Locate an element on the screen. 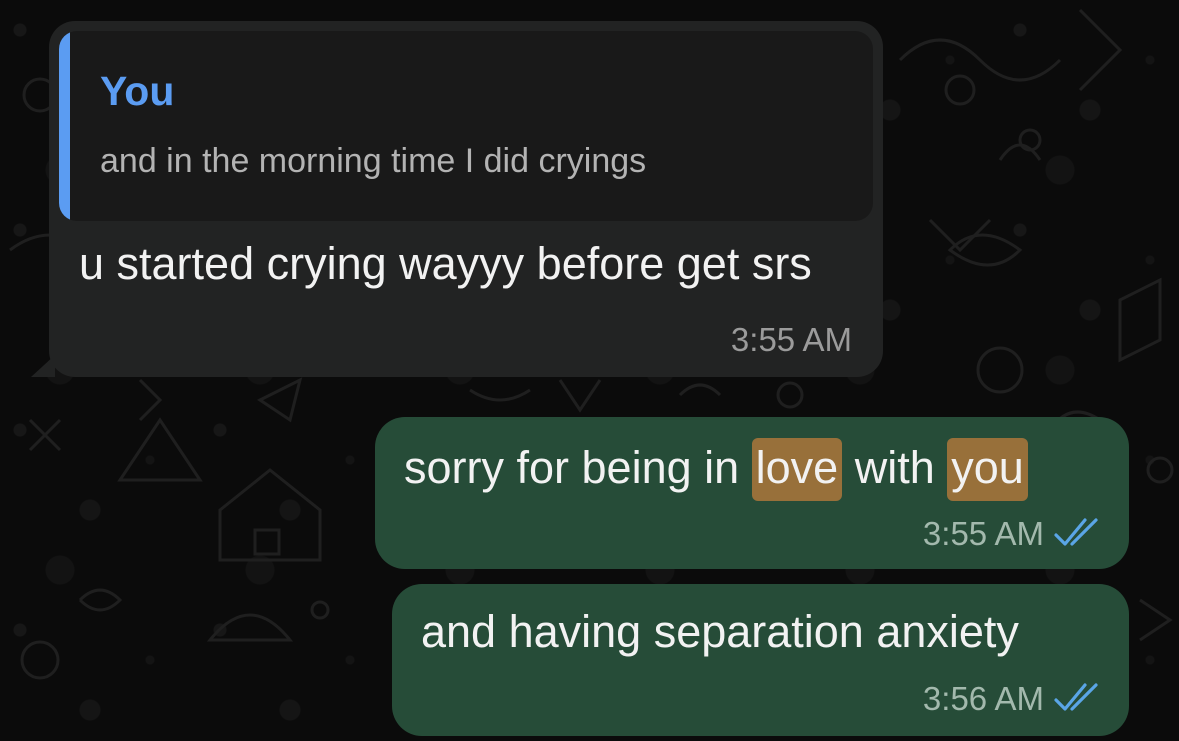 The height and width of the screenshot is (741, 1179). reply-quote-author: You is located at coordinates (137, 91).